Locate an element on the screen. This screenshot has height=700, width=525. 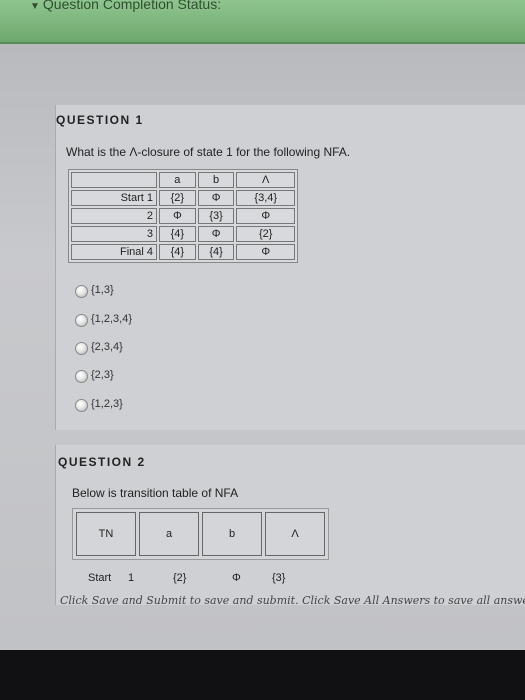
header-cell: TN is located at coordinates (106, 534).